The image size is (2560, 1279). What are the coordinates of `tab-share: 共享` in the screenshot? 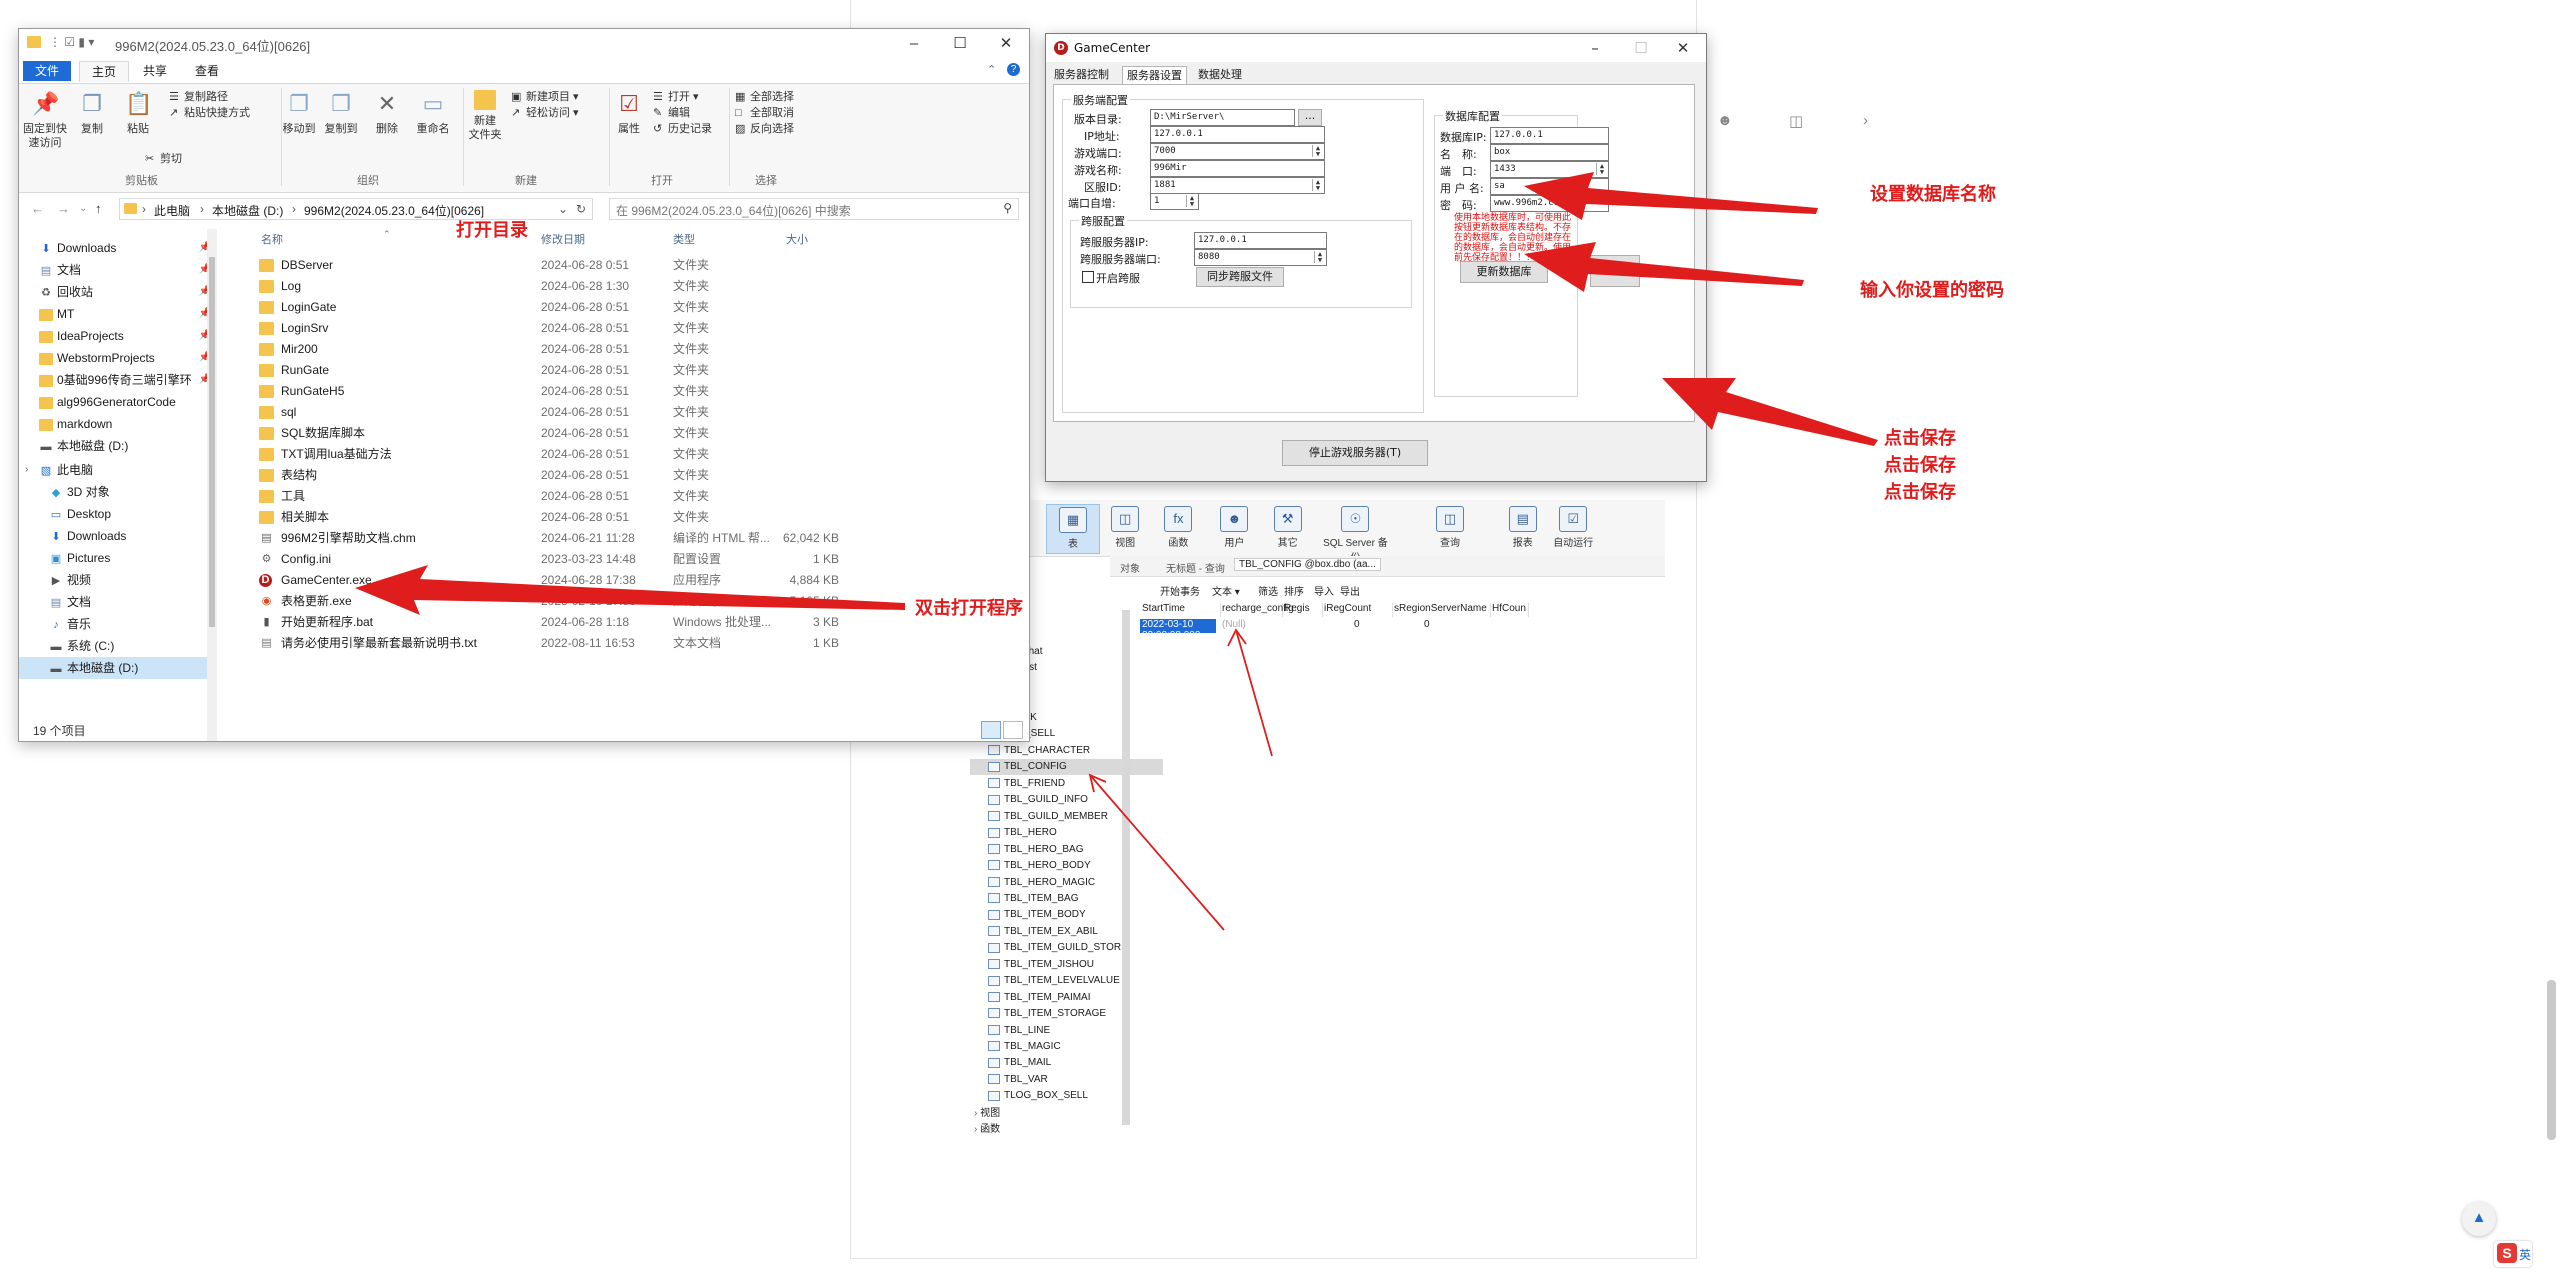 It's located at (155, 71).